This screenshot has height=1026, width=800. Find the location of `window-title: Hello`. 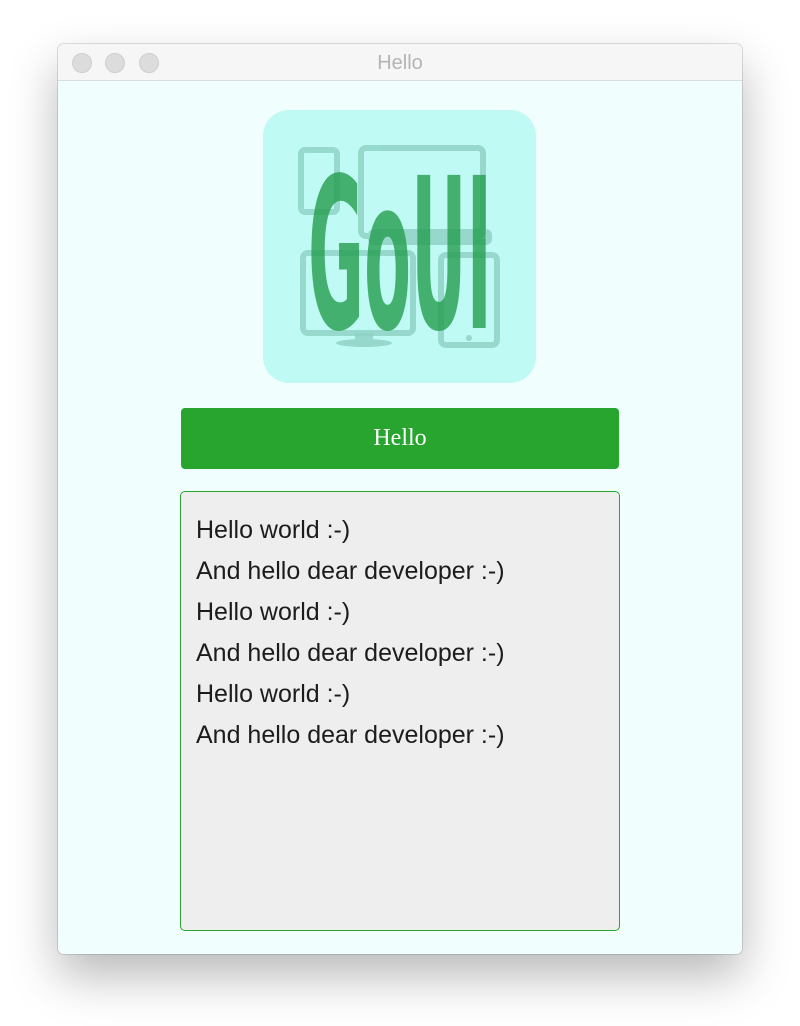

window-title: Hello is located at coordinates (400, 63).